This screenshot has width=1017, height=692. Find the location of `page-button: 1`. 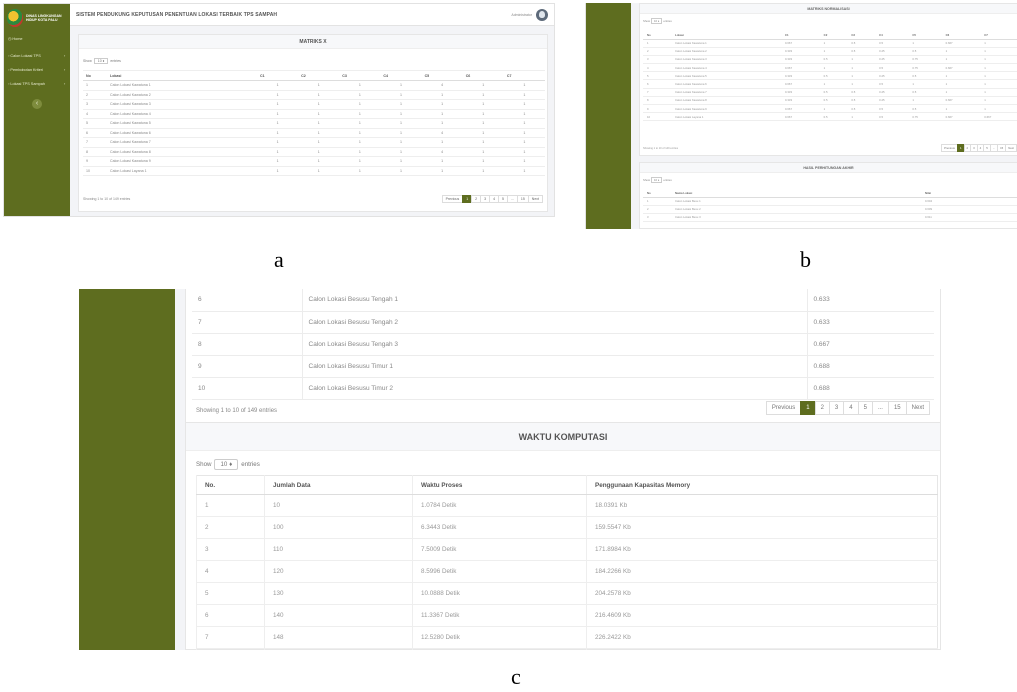

page-button: 1 is located at coordinates (808, 408).